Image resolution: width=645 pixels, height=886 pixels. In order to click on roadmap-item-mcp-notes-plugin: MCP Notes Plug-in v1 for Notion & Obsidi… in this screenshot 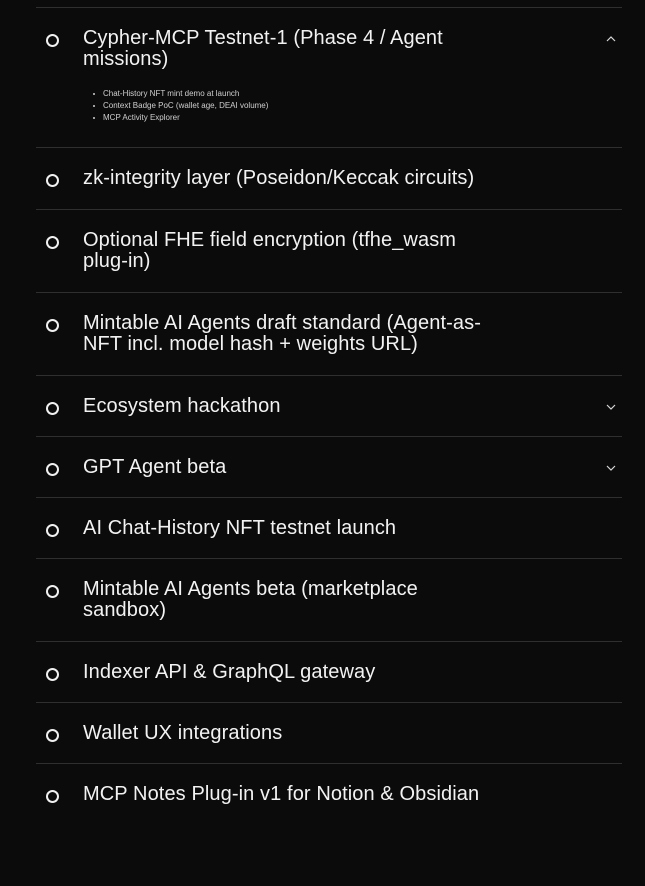, I will do `click(329, 794)`.